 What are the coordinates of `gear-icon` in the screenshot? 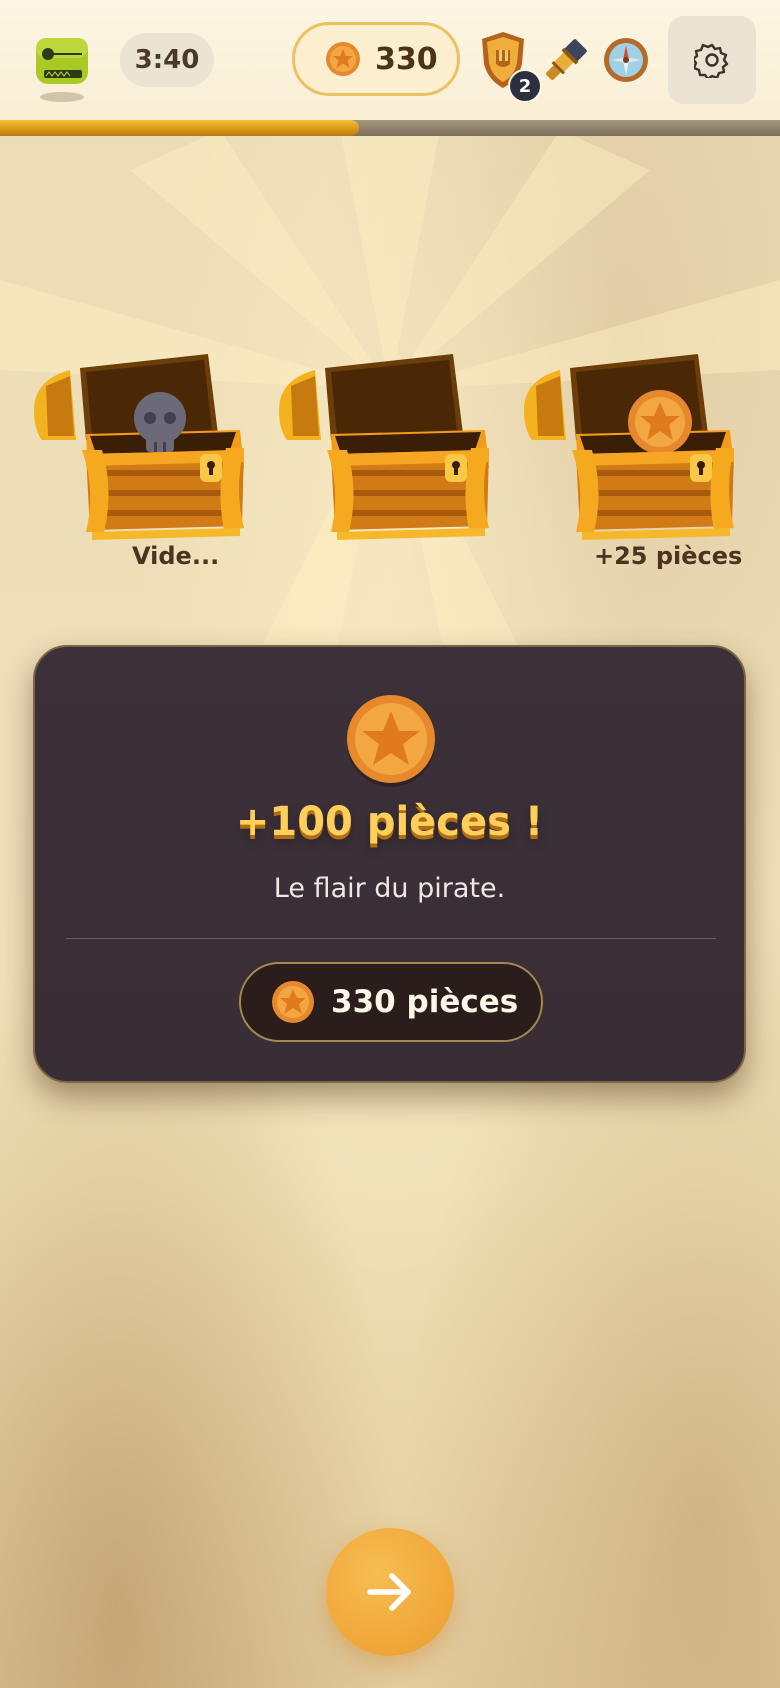 It's located at (711, 60).